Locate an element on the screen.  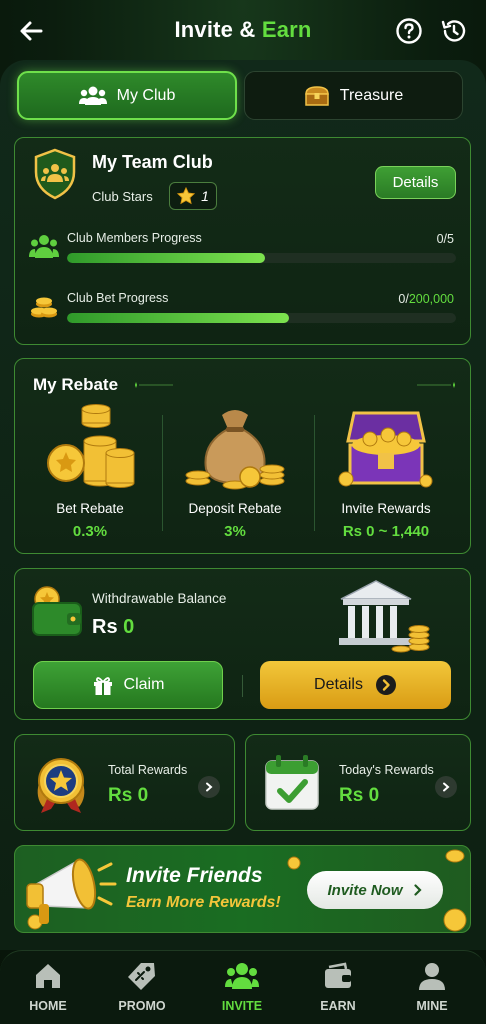
star-icon is located at coordinates (186, 196).